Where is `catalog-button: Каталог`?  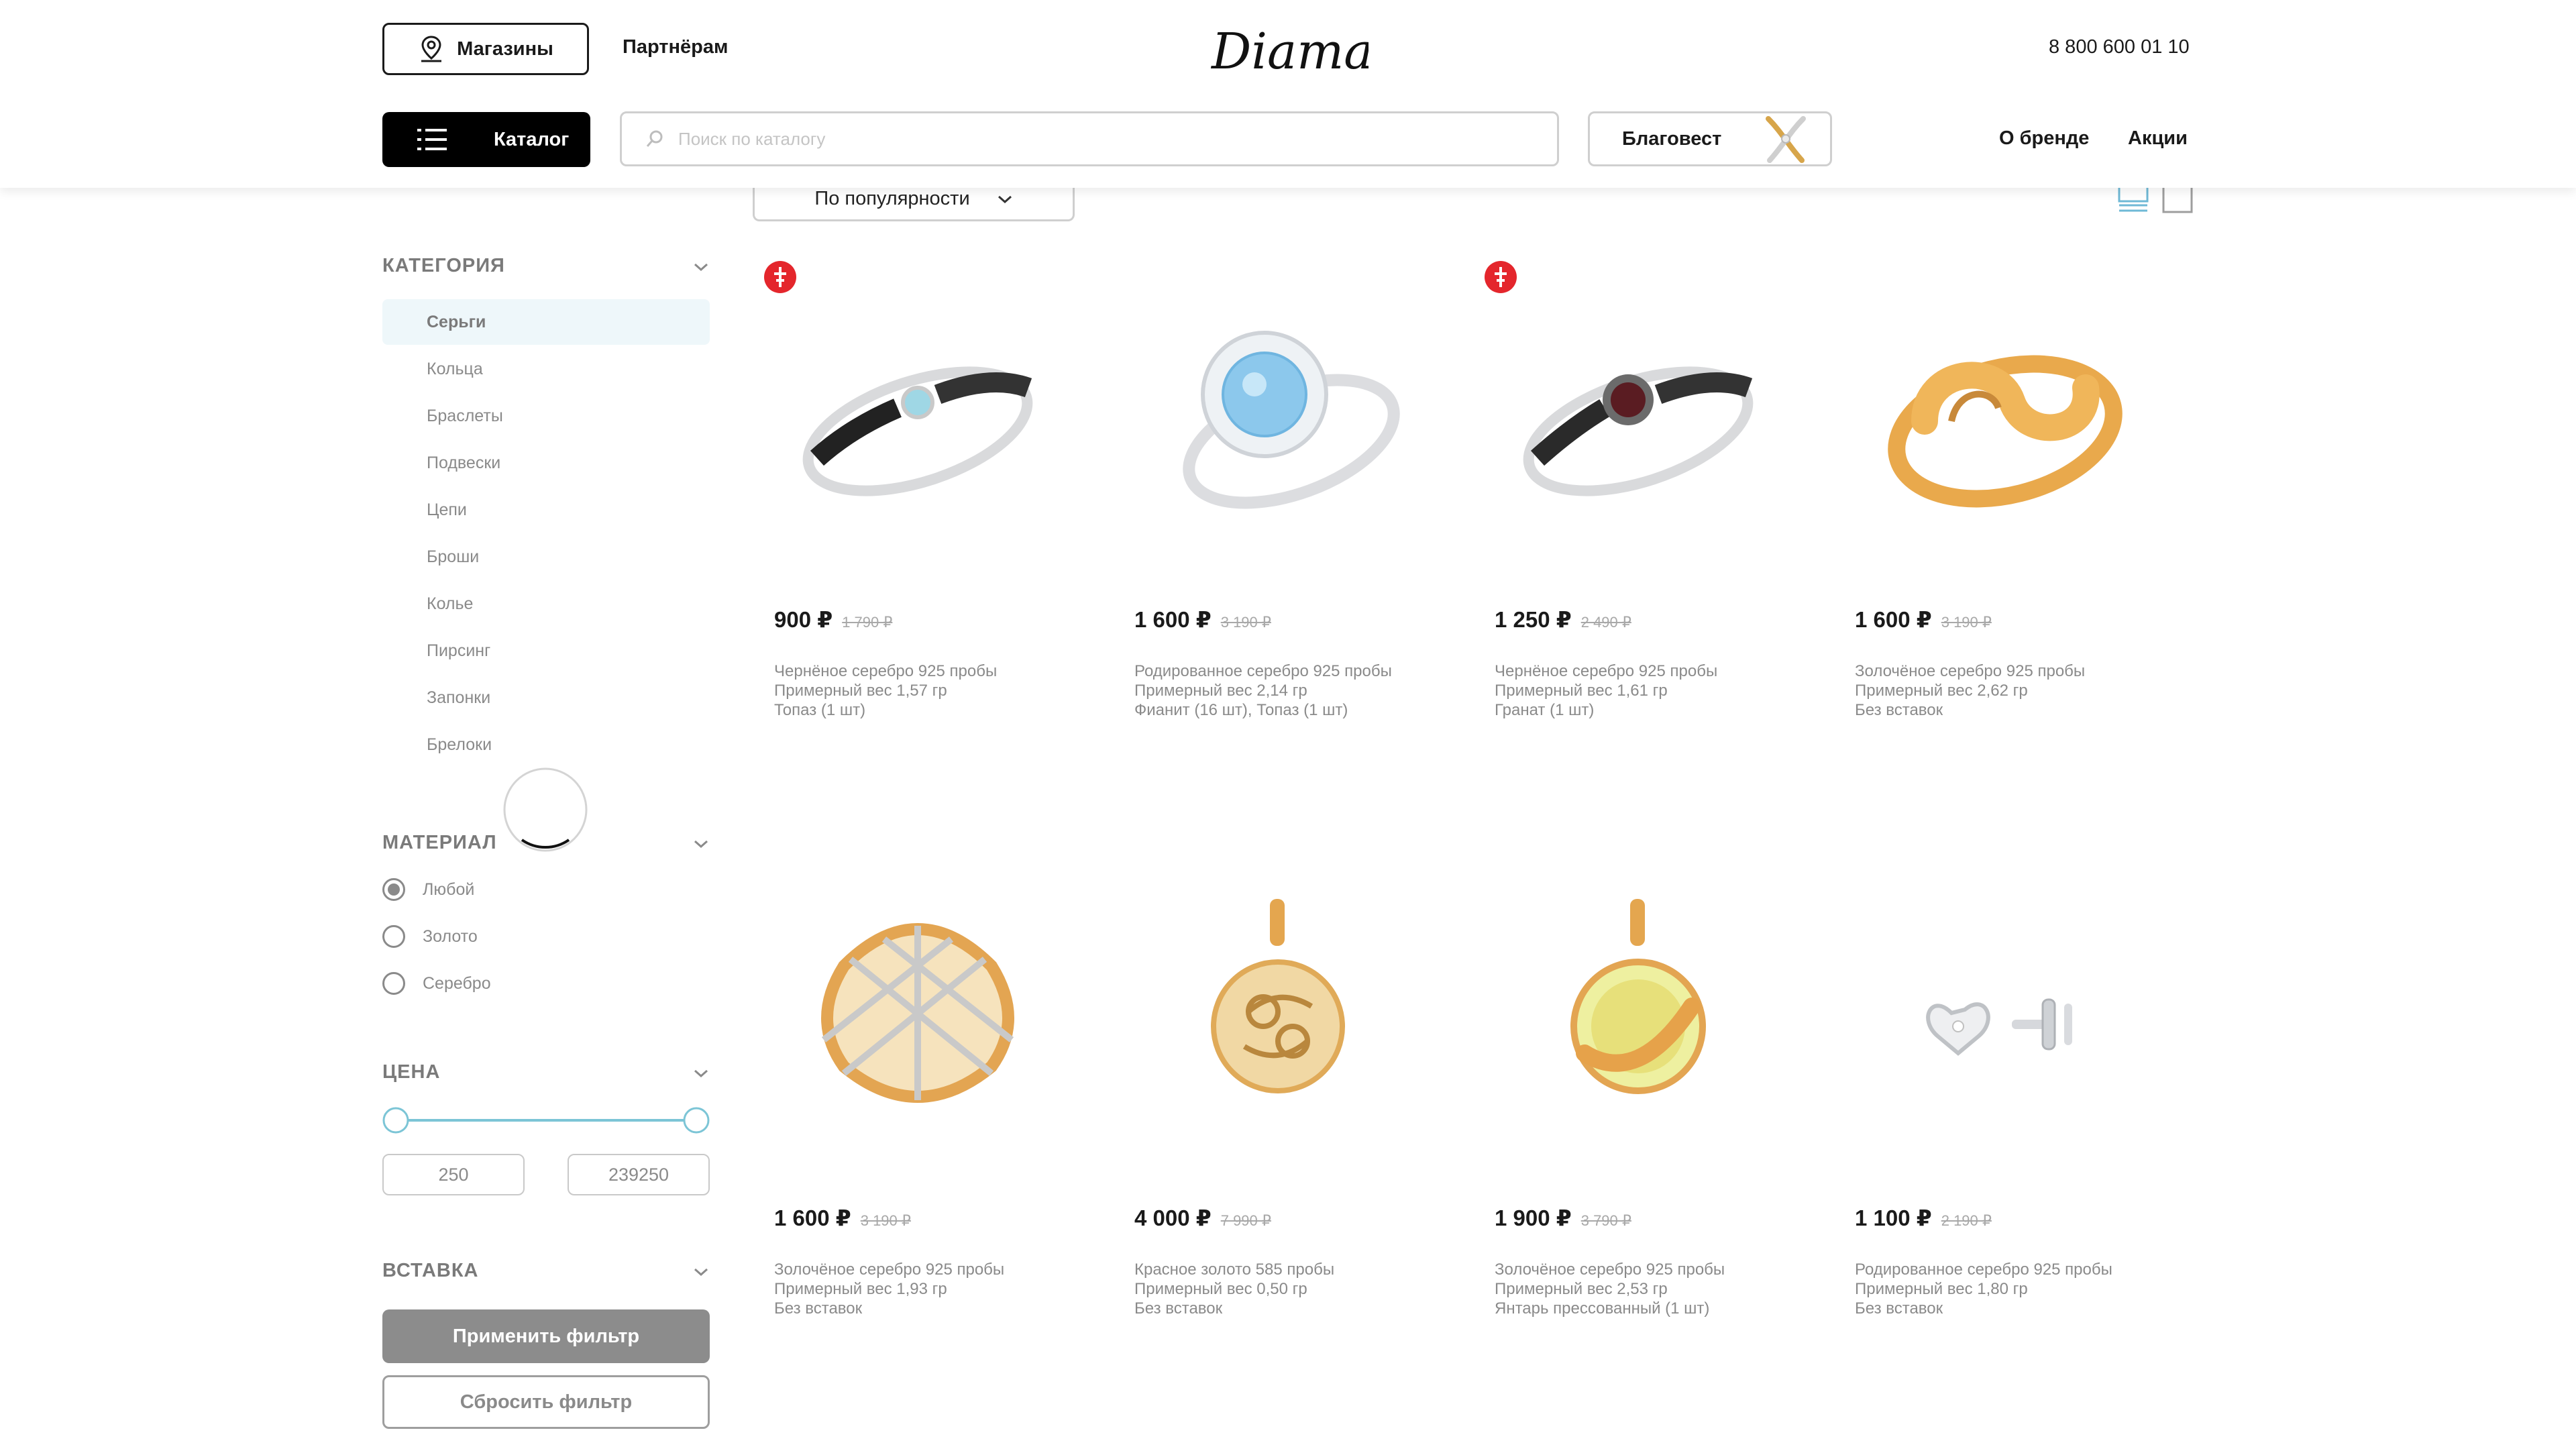 catalog-button: Каталог is located at coordinates (486, 139).